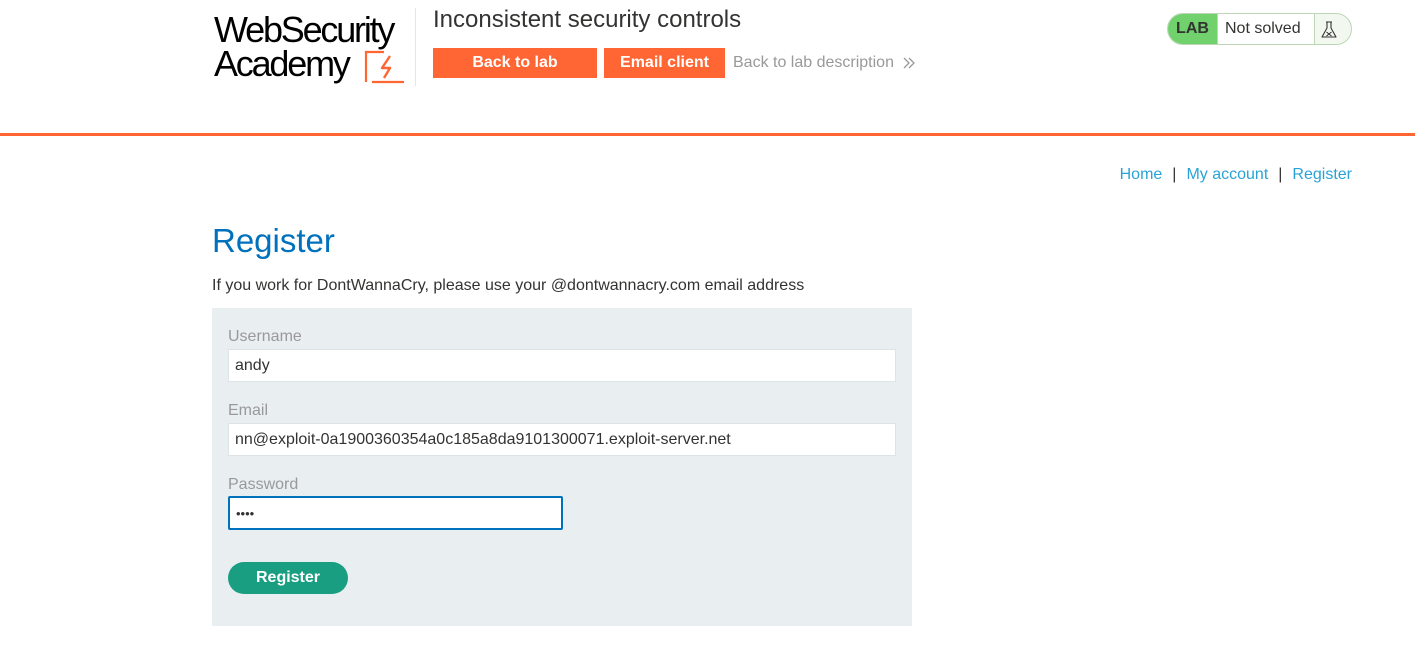 The width and height of the screenshot is (1415, 660). I want to click on flask-icon, so click(1329, 29).